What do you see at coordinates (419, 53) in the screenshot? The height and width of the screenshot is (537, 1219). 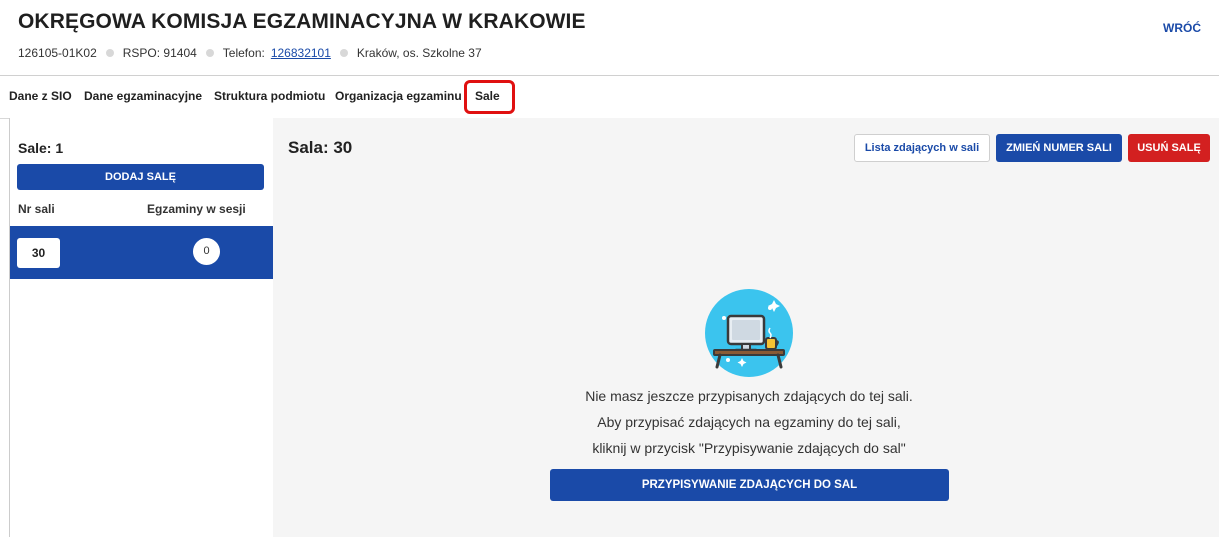 I see `address: Kraków, os. Szkolne 37` at bounding box center [419, 53].